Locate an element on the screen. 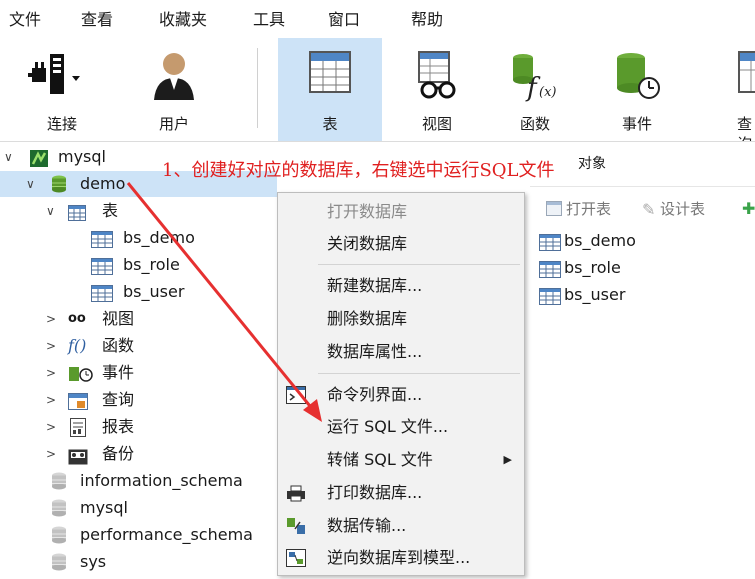 The image size is (755, 579). annotation-arrow is located at coordinates (224, 302).